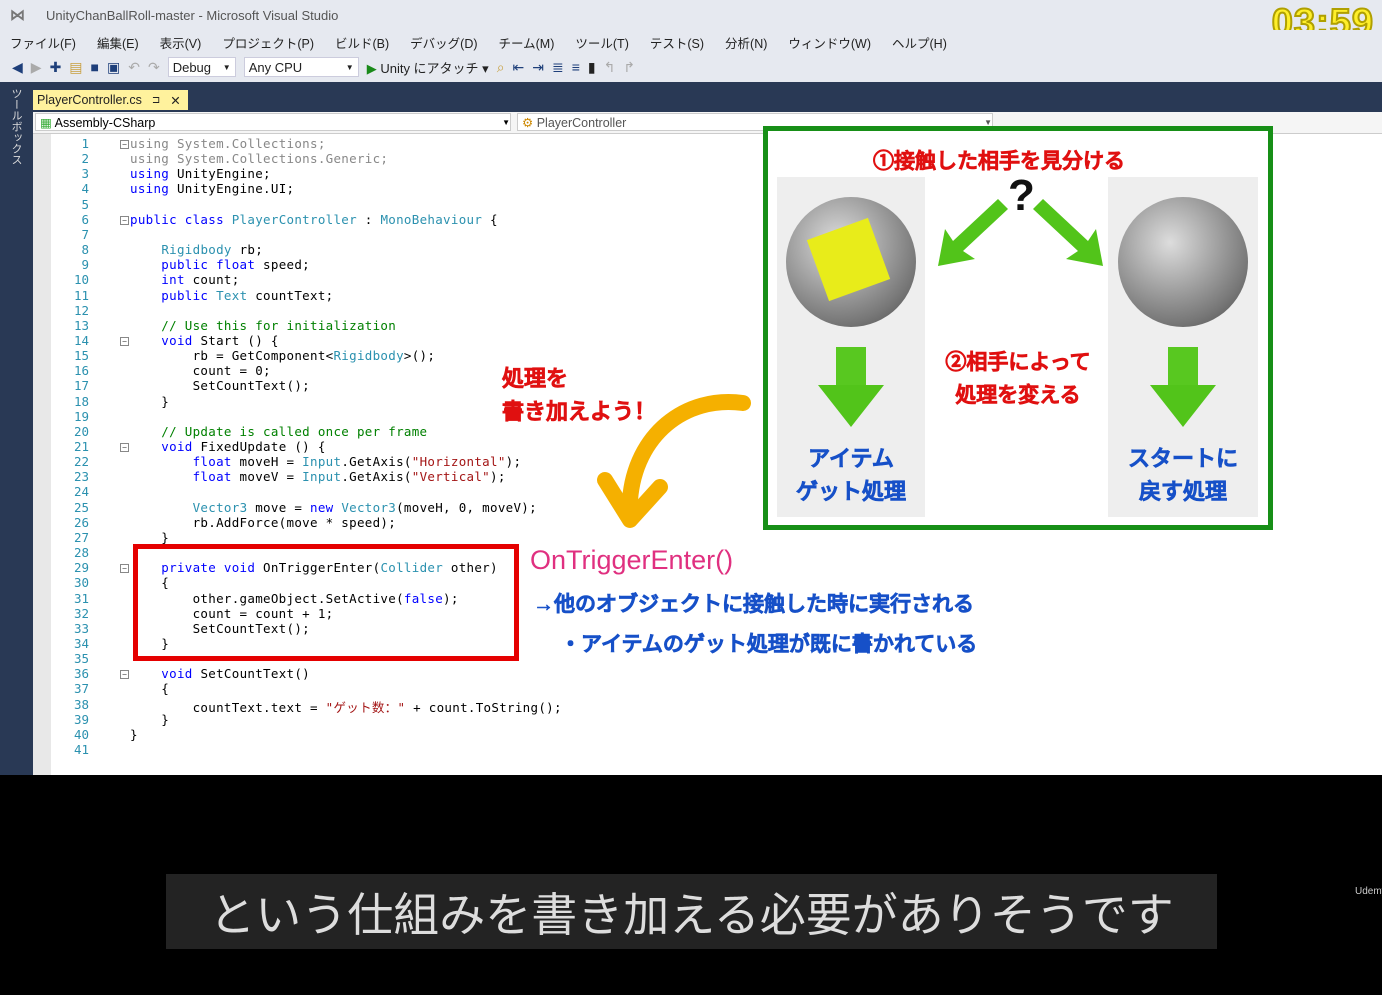 The height and width of the screenshot is (995, 1382). I want to click on code-token: (moveH, 0, moveV);, so click(466, 507).